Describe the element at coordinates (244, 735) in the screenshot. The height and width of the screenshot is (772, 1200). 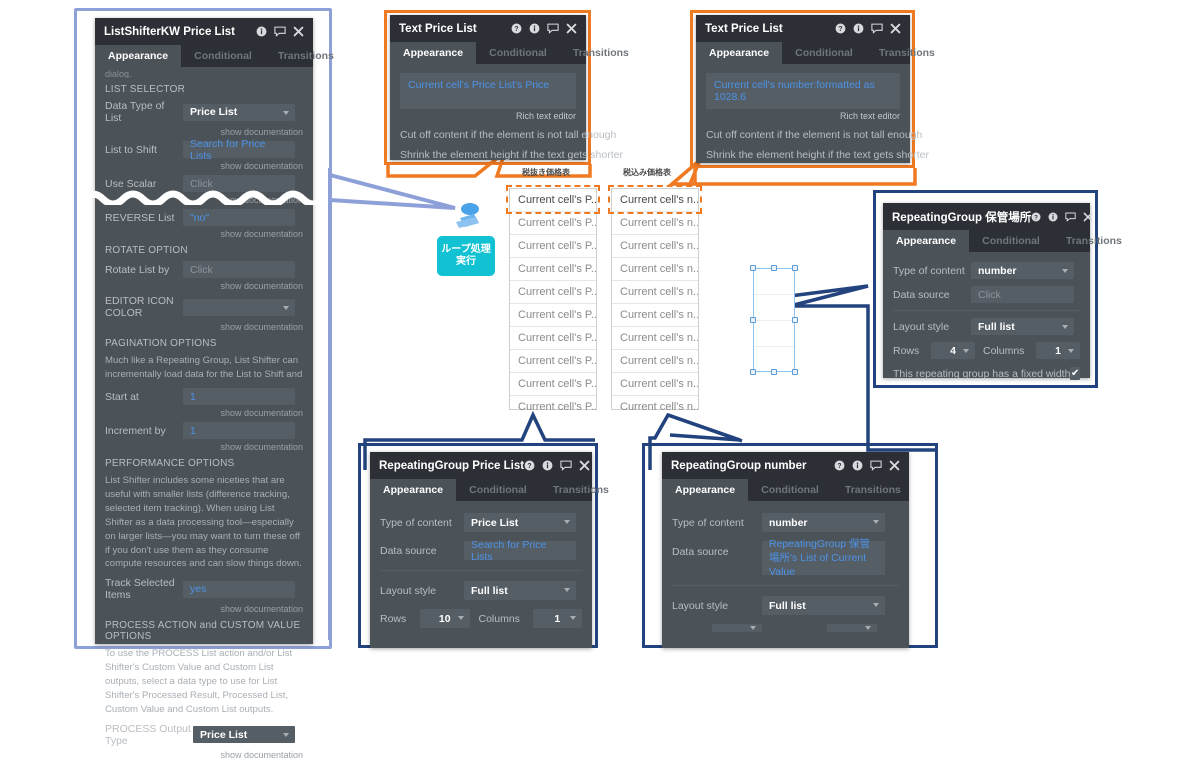
I see `process-output-type-dropdown: Price List` at that location.